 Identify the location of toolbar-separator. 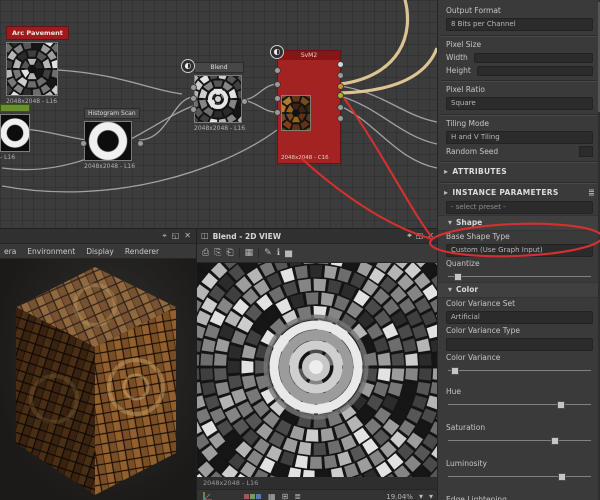
(259, 253).